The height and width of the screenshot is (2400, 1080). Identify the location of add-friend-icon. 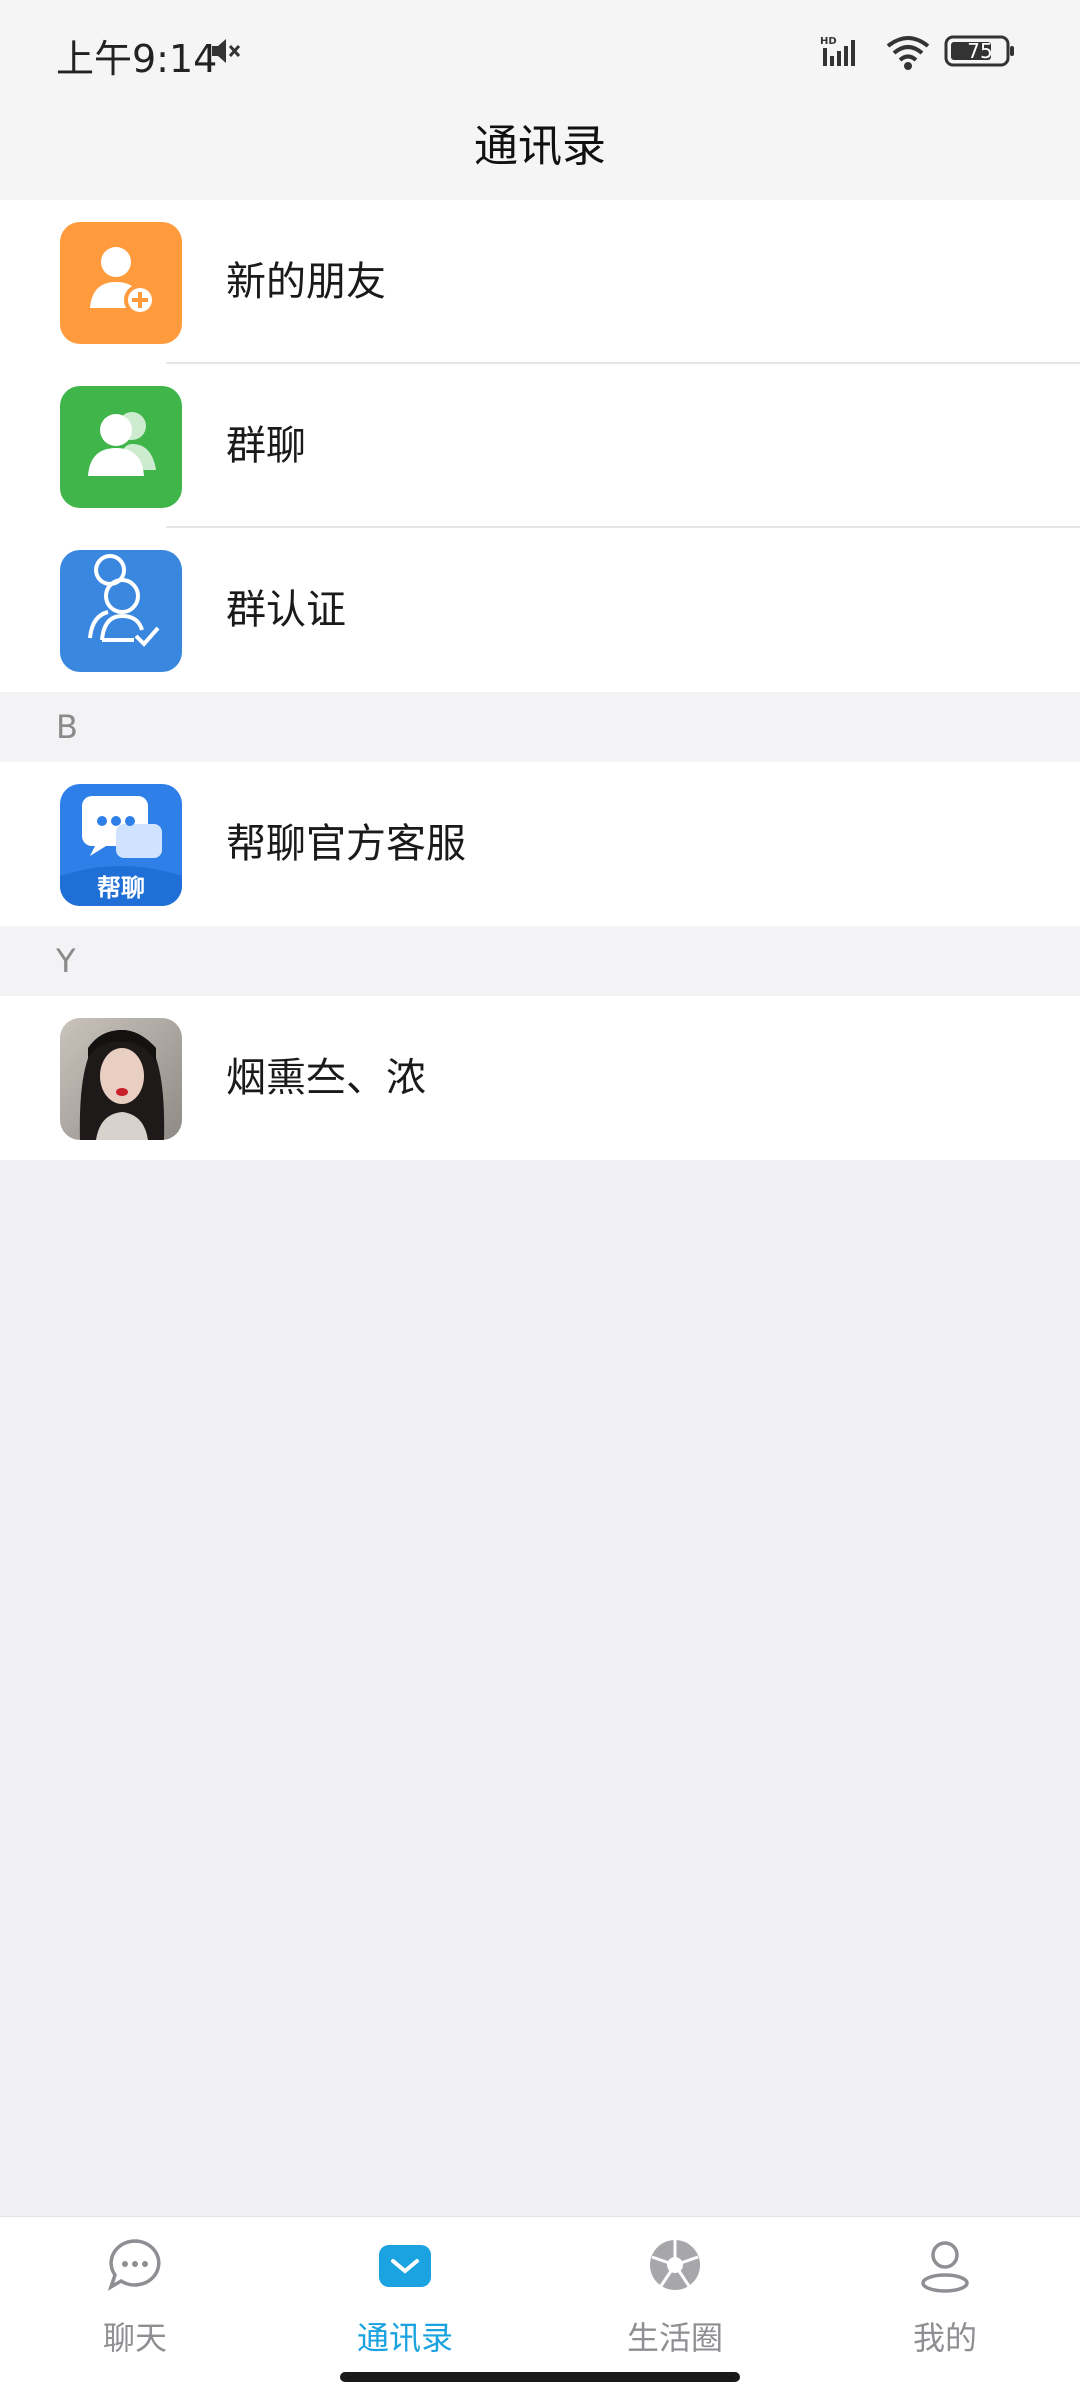
(121, 283).